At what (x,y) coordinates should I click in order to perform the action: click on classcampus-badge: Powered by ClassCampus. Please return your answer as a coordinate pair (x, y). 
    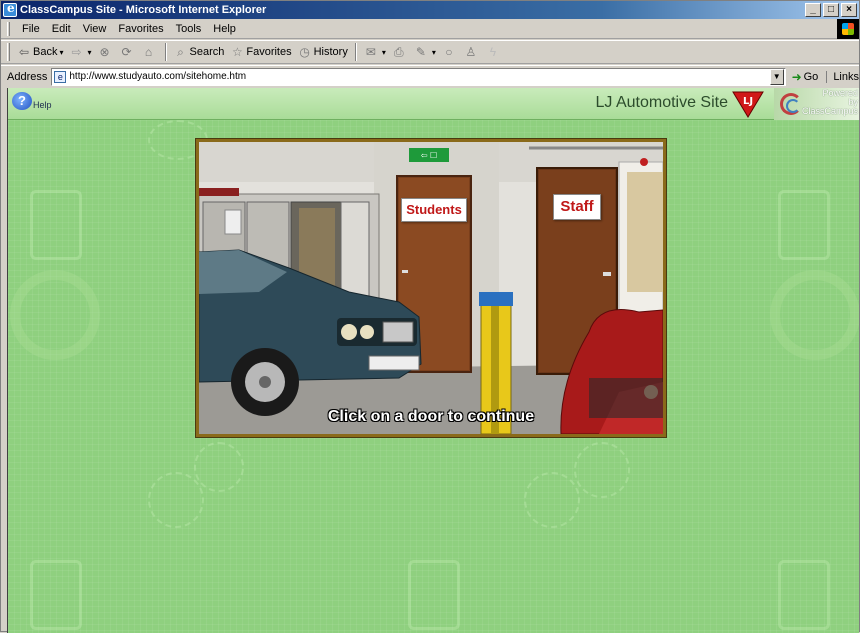
    Looking at the image, I should click on (816, 104).